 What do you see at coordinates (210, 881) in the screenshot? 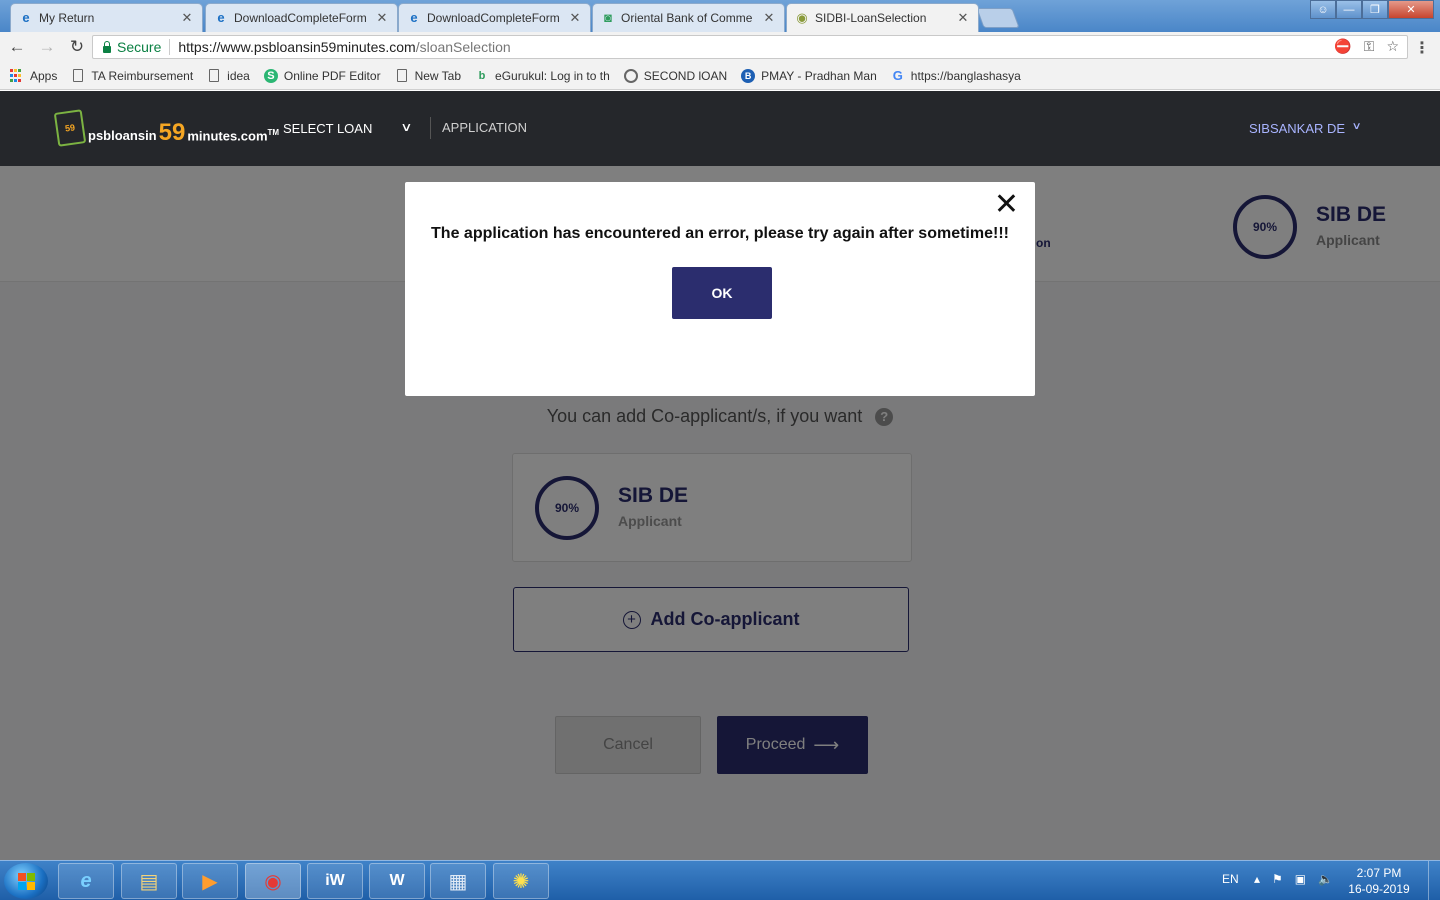
I see `taskbar-media-player-icon: ▶` at bounding box center [210, 881].